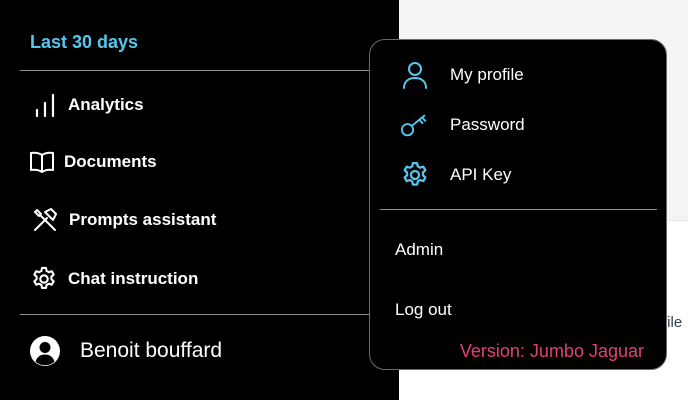 The height and width of the screenshot is (400, 688). I want to click on sidebar-item-label: Documents, so click(110, 161).